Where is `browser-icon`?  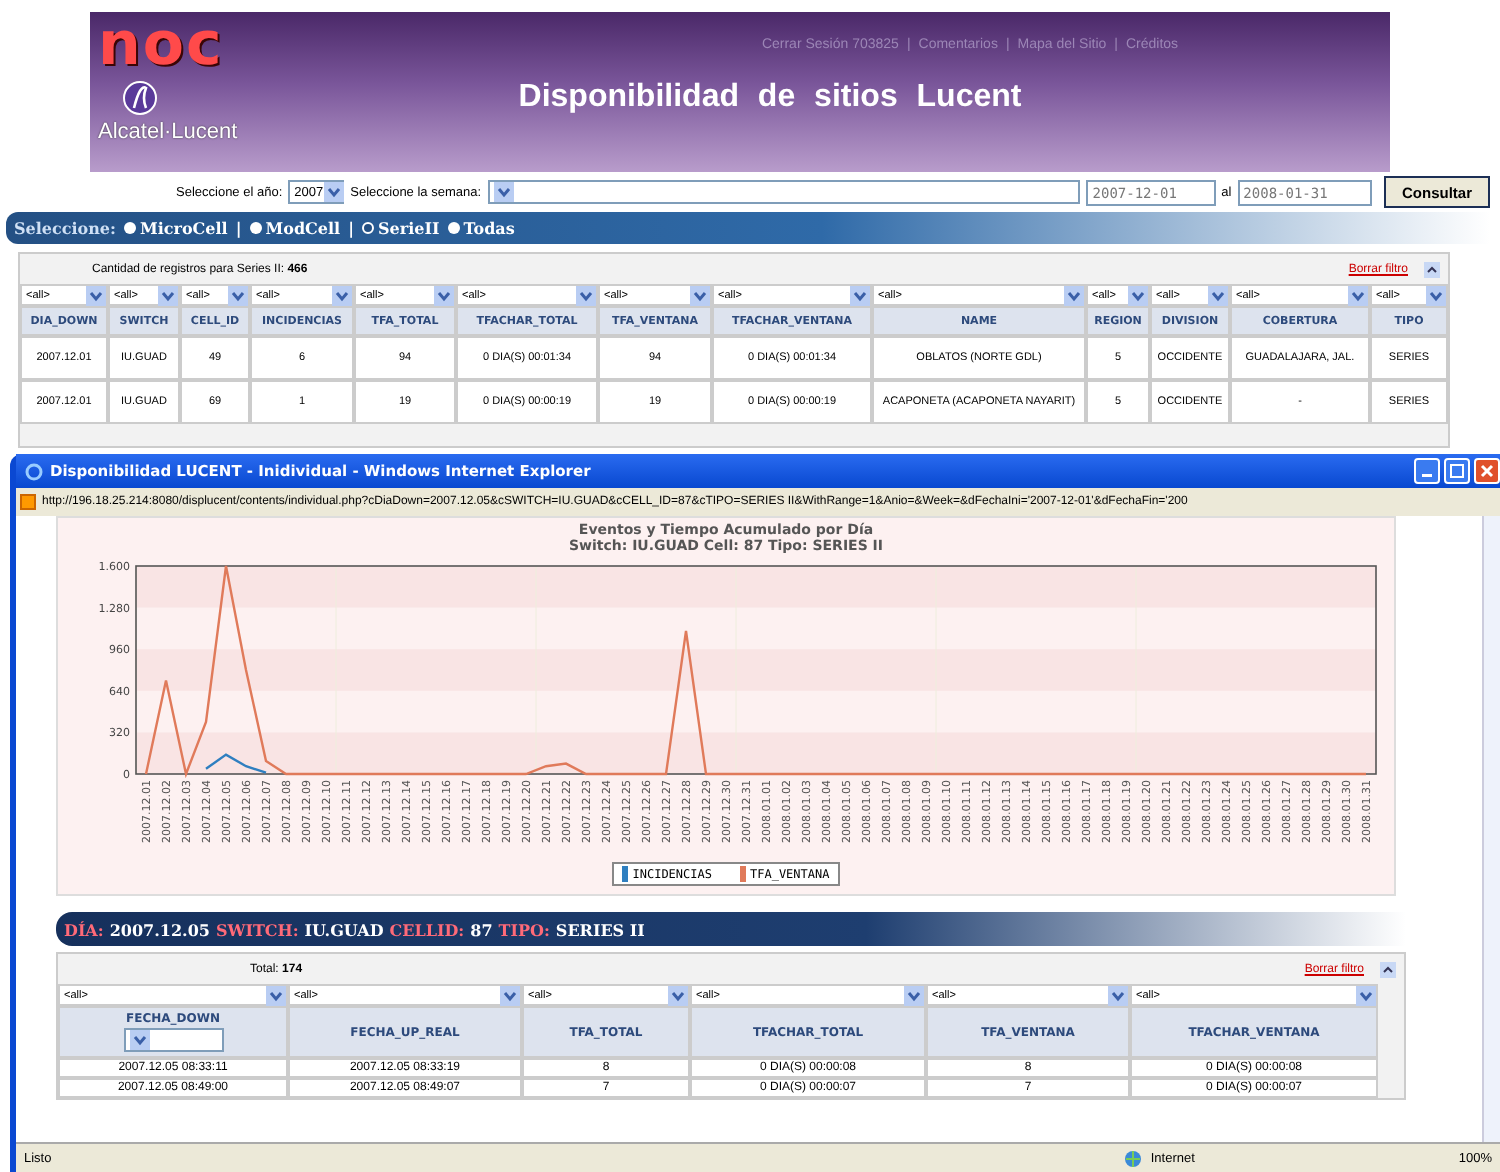
browser-icon is located at coordinates (34, 471).